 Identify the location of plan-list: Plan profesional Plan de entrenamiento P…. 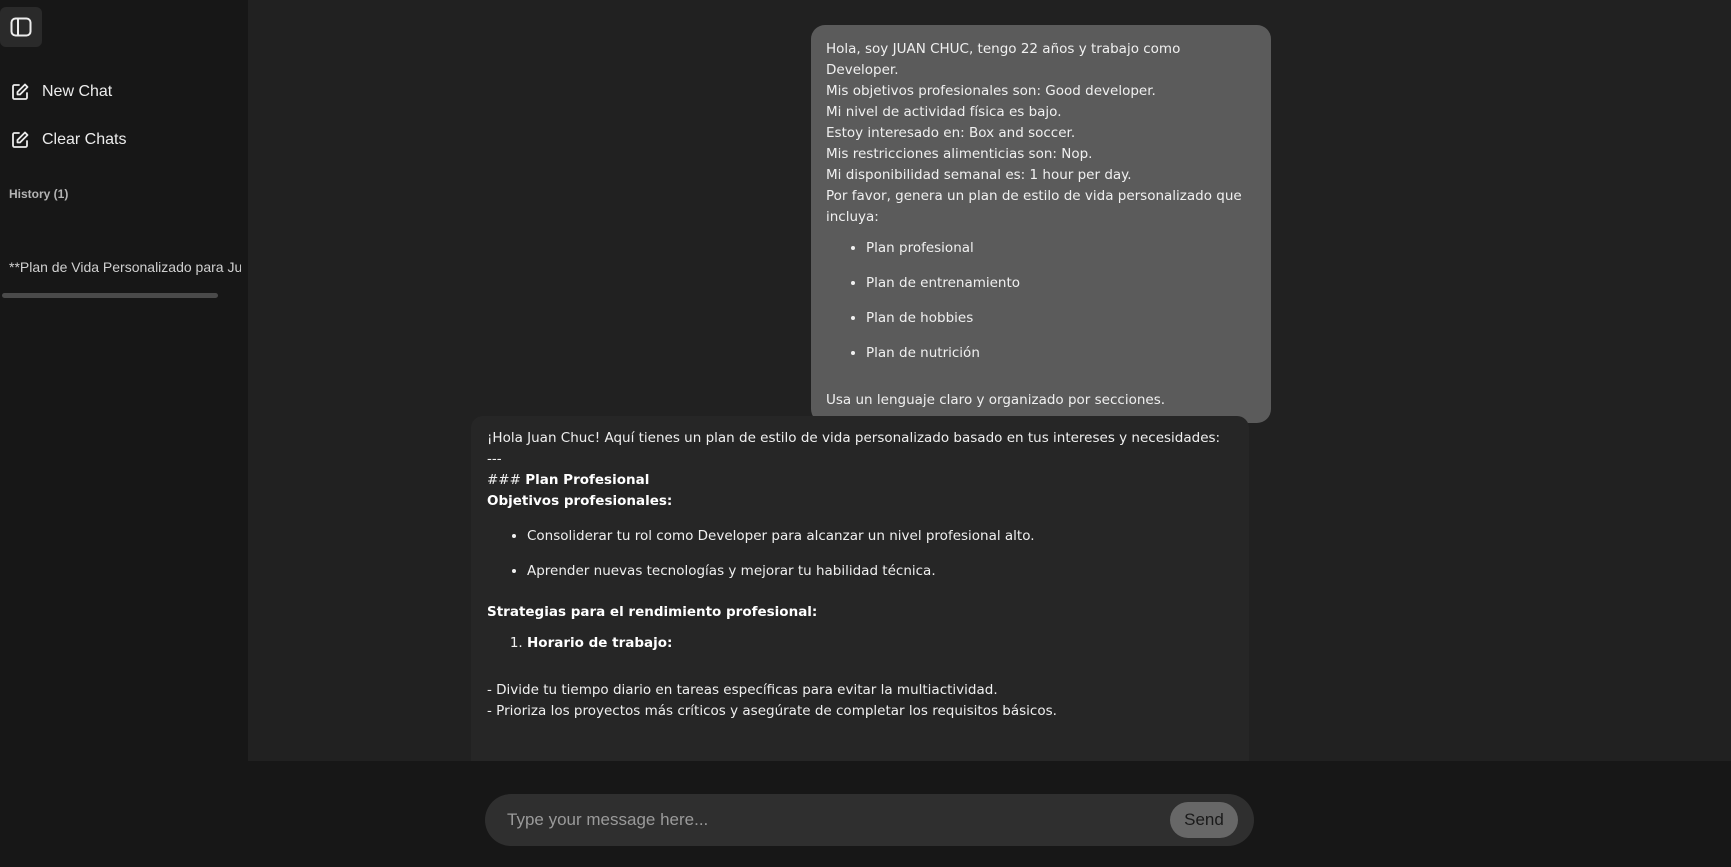
(1061, 301).